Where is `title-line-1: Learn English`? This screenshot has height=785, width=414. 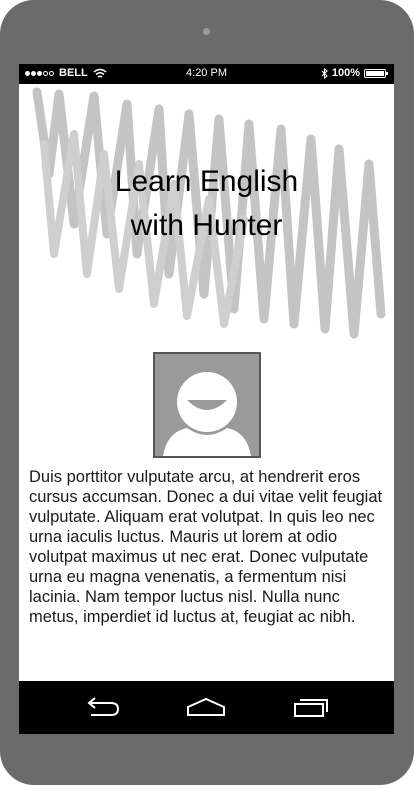 title-line-1: Learn English is located at coordinates (206, 181).